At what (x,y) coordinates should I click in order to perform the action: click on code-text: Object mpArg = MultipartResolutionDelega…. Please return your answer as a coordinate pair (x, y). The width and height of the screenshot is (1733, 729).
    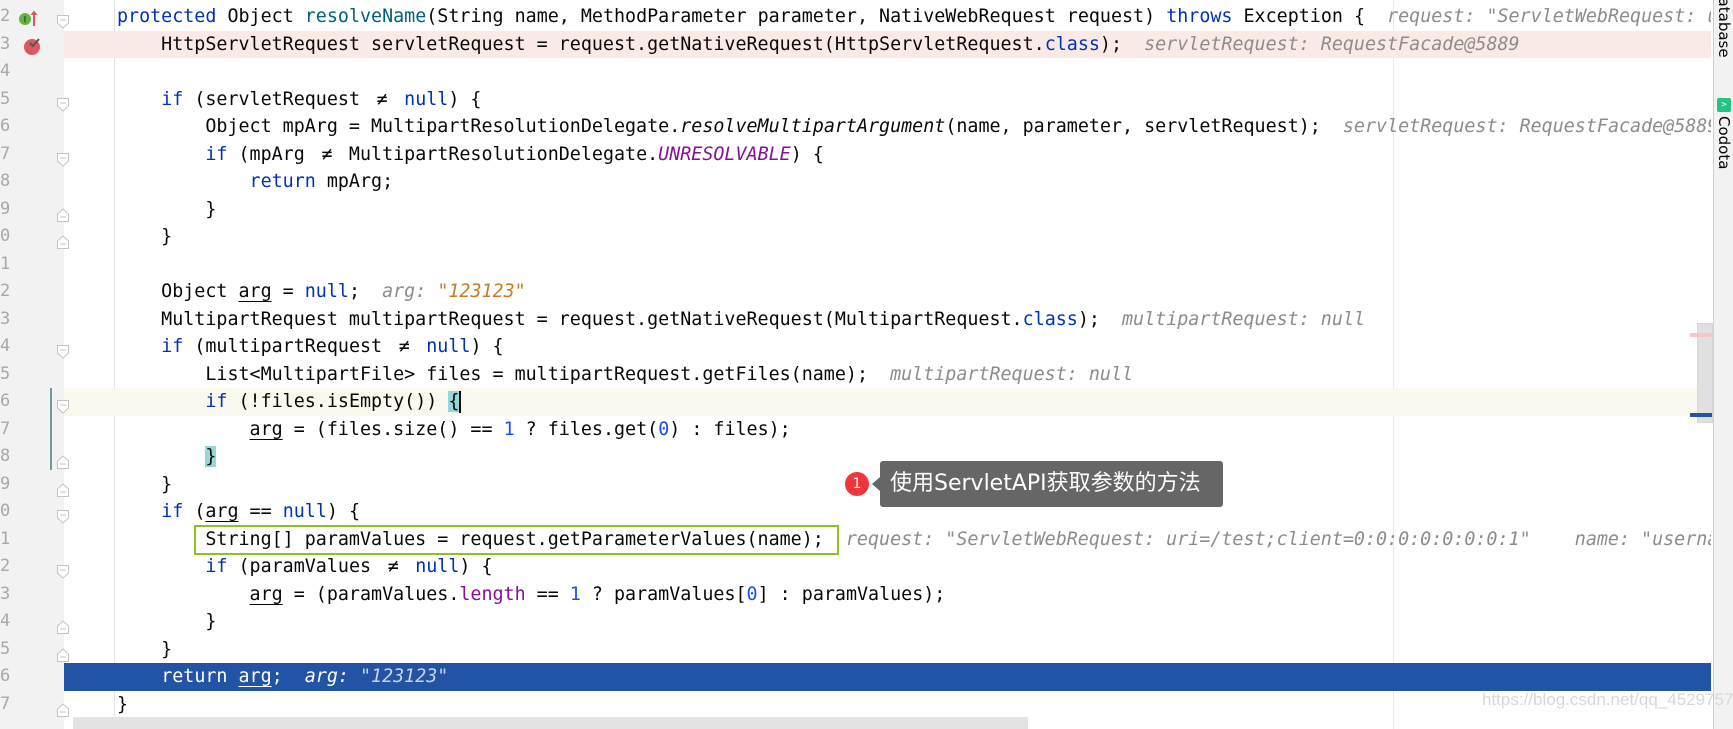
    Looking at the image, I should click on (914, 127).